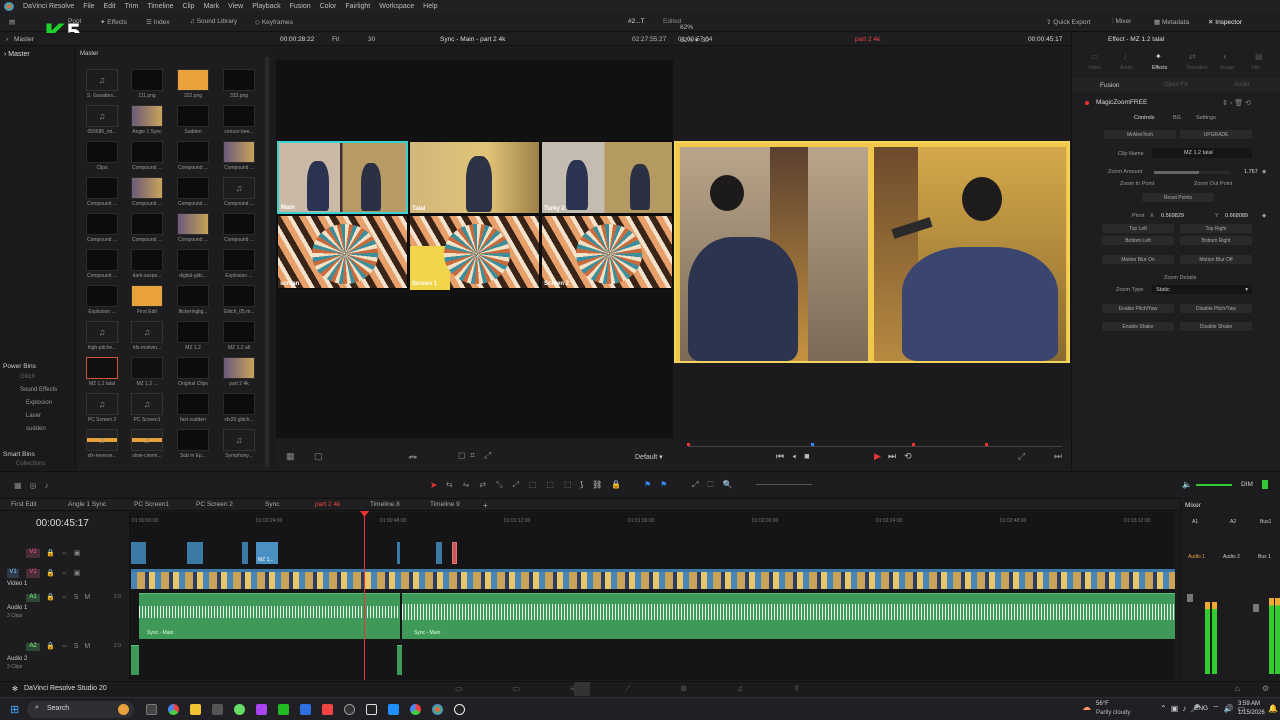  I want to click on zoom-out-point-button: Zoom Out Point, so click(1213, 184).